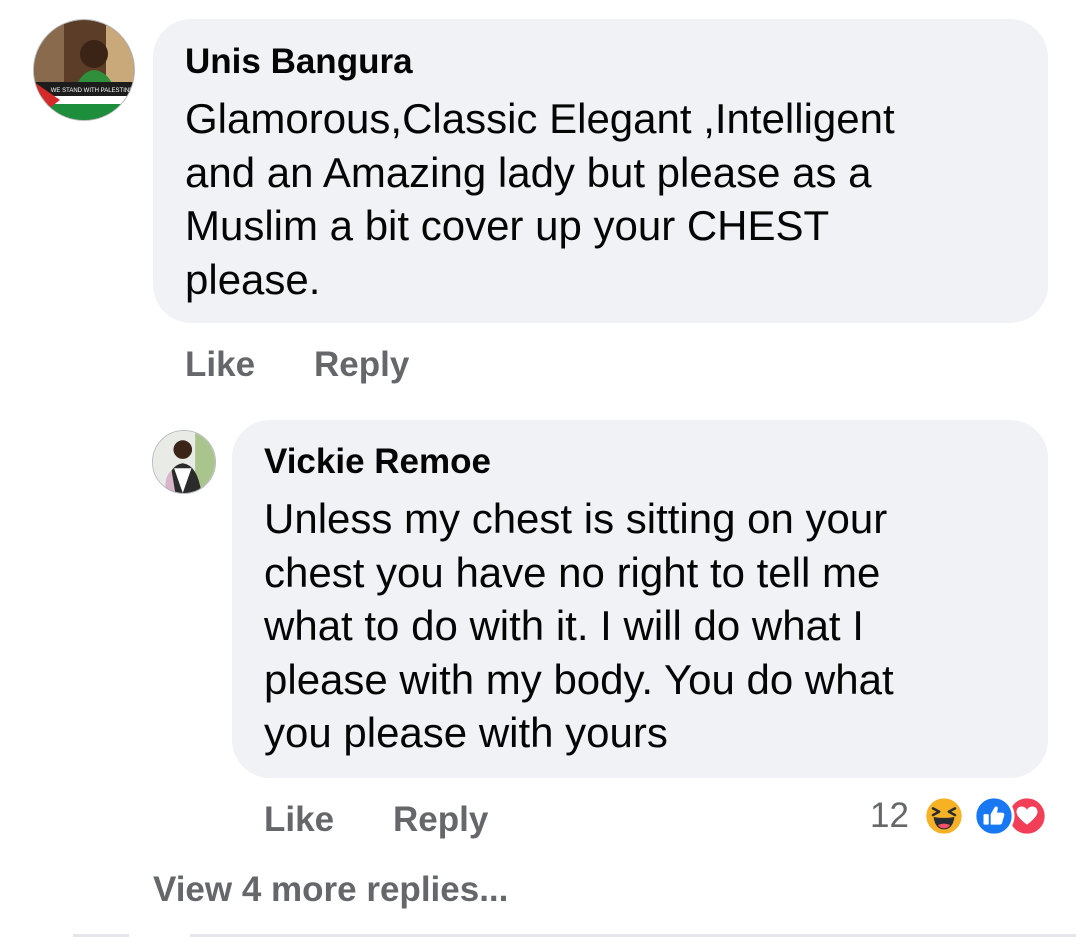  What do you see at coordinates (576, 518) in the screenshot?
I see `reply-text-line: Unless my chest is sitting on your` at bounding box center [576, 518].